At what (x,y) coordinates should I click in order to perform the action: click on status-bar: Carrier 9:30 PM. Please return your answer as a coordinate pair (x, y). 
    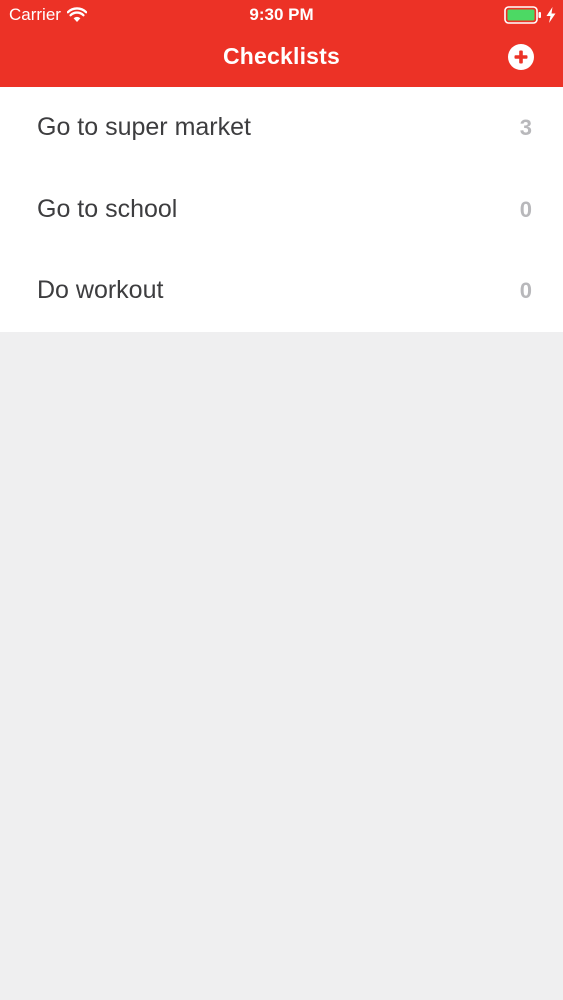
    Looking at the image, I should click on (281, 15).